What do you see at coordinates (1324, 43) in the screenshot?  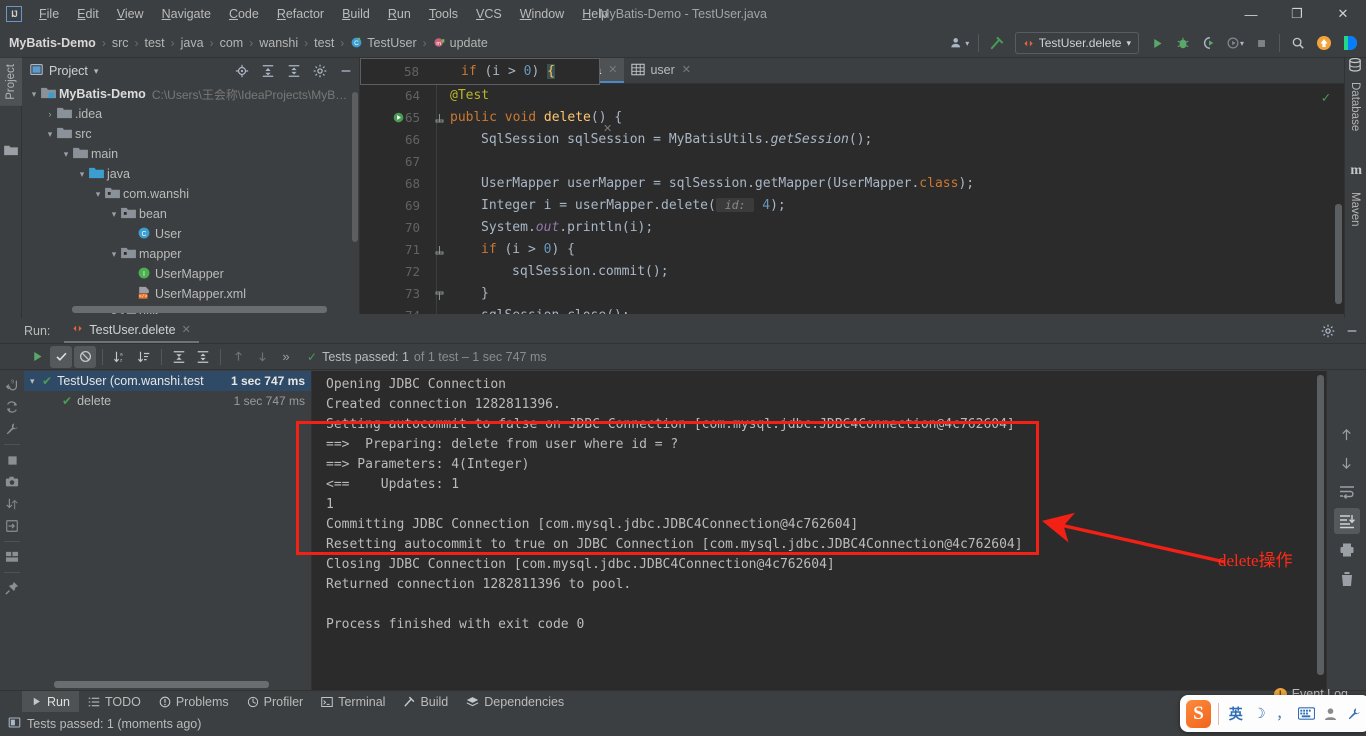 I see `update-project-icon` at bounding box center [1324, 43].